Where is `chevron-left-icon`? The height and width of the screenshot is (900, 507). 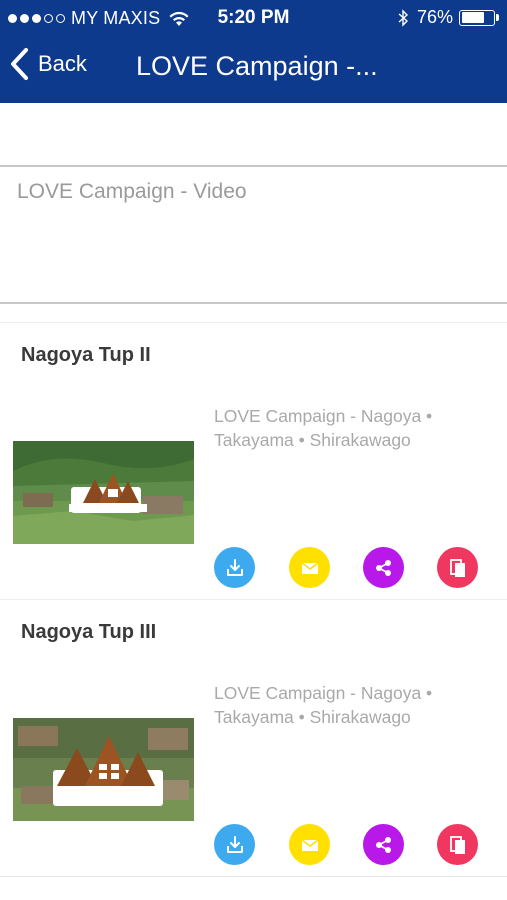
chevron-left-icon is located at coordinates (19, 64).